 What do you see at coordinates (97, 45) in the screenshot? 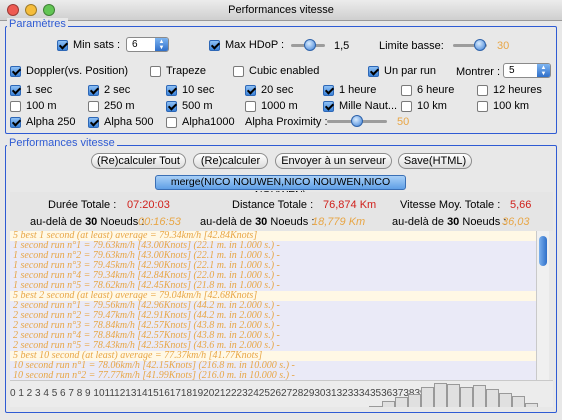
I see `min-sats-label: Min sats :` at bounding box center [97, 45].